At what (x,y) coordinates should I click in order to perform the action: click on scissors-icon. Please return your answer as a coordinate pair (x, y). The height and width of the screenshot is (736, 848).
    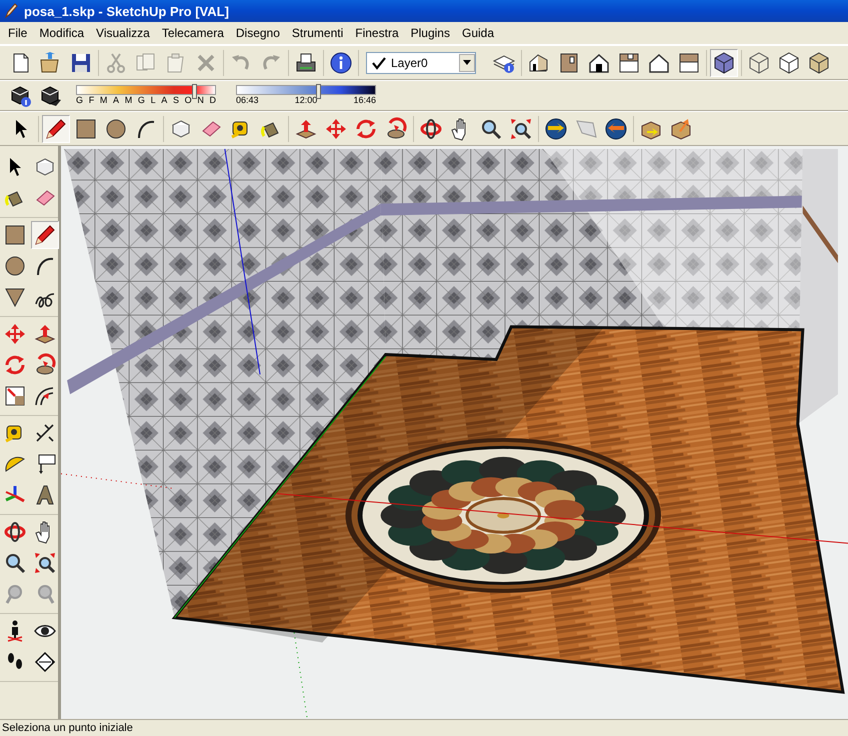
    Looking at the image, I should click on (116, 62).